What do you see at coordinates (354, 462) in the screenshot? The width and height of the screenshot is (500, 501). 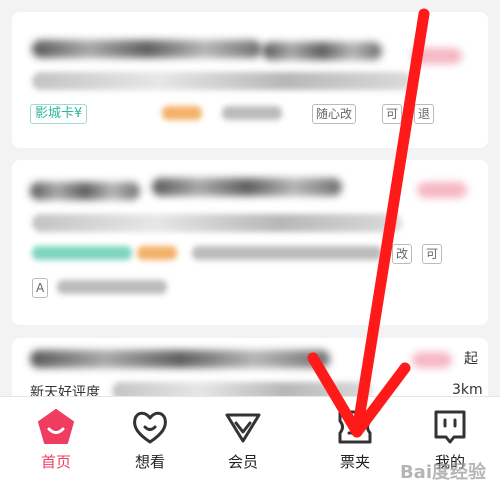 I see `tab-ticket-label: 票夹` at bounding box center [354, 462].